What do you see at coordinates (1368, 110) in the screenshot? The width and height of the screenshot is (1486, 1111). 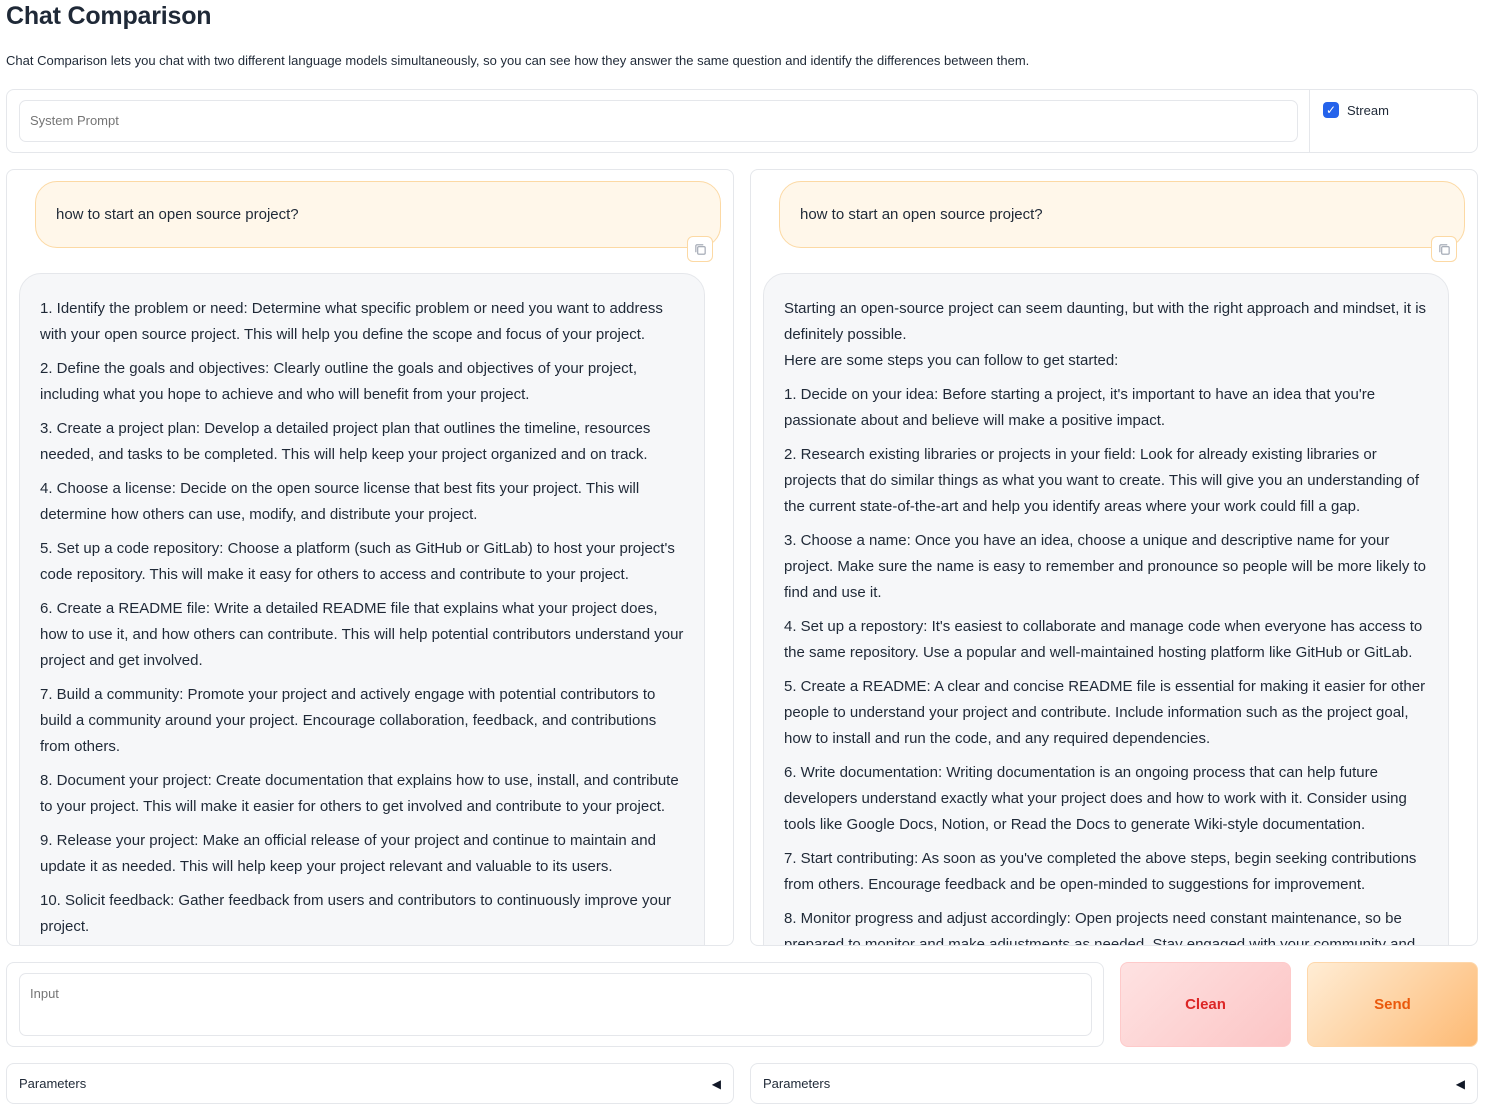 I see `stream-label: Stream` at bounding box center [1368, 110].